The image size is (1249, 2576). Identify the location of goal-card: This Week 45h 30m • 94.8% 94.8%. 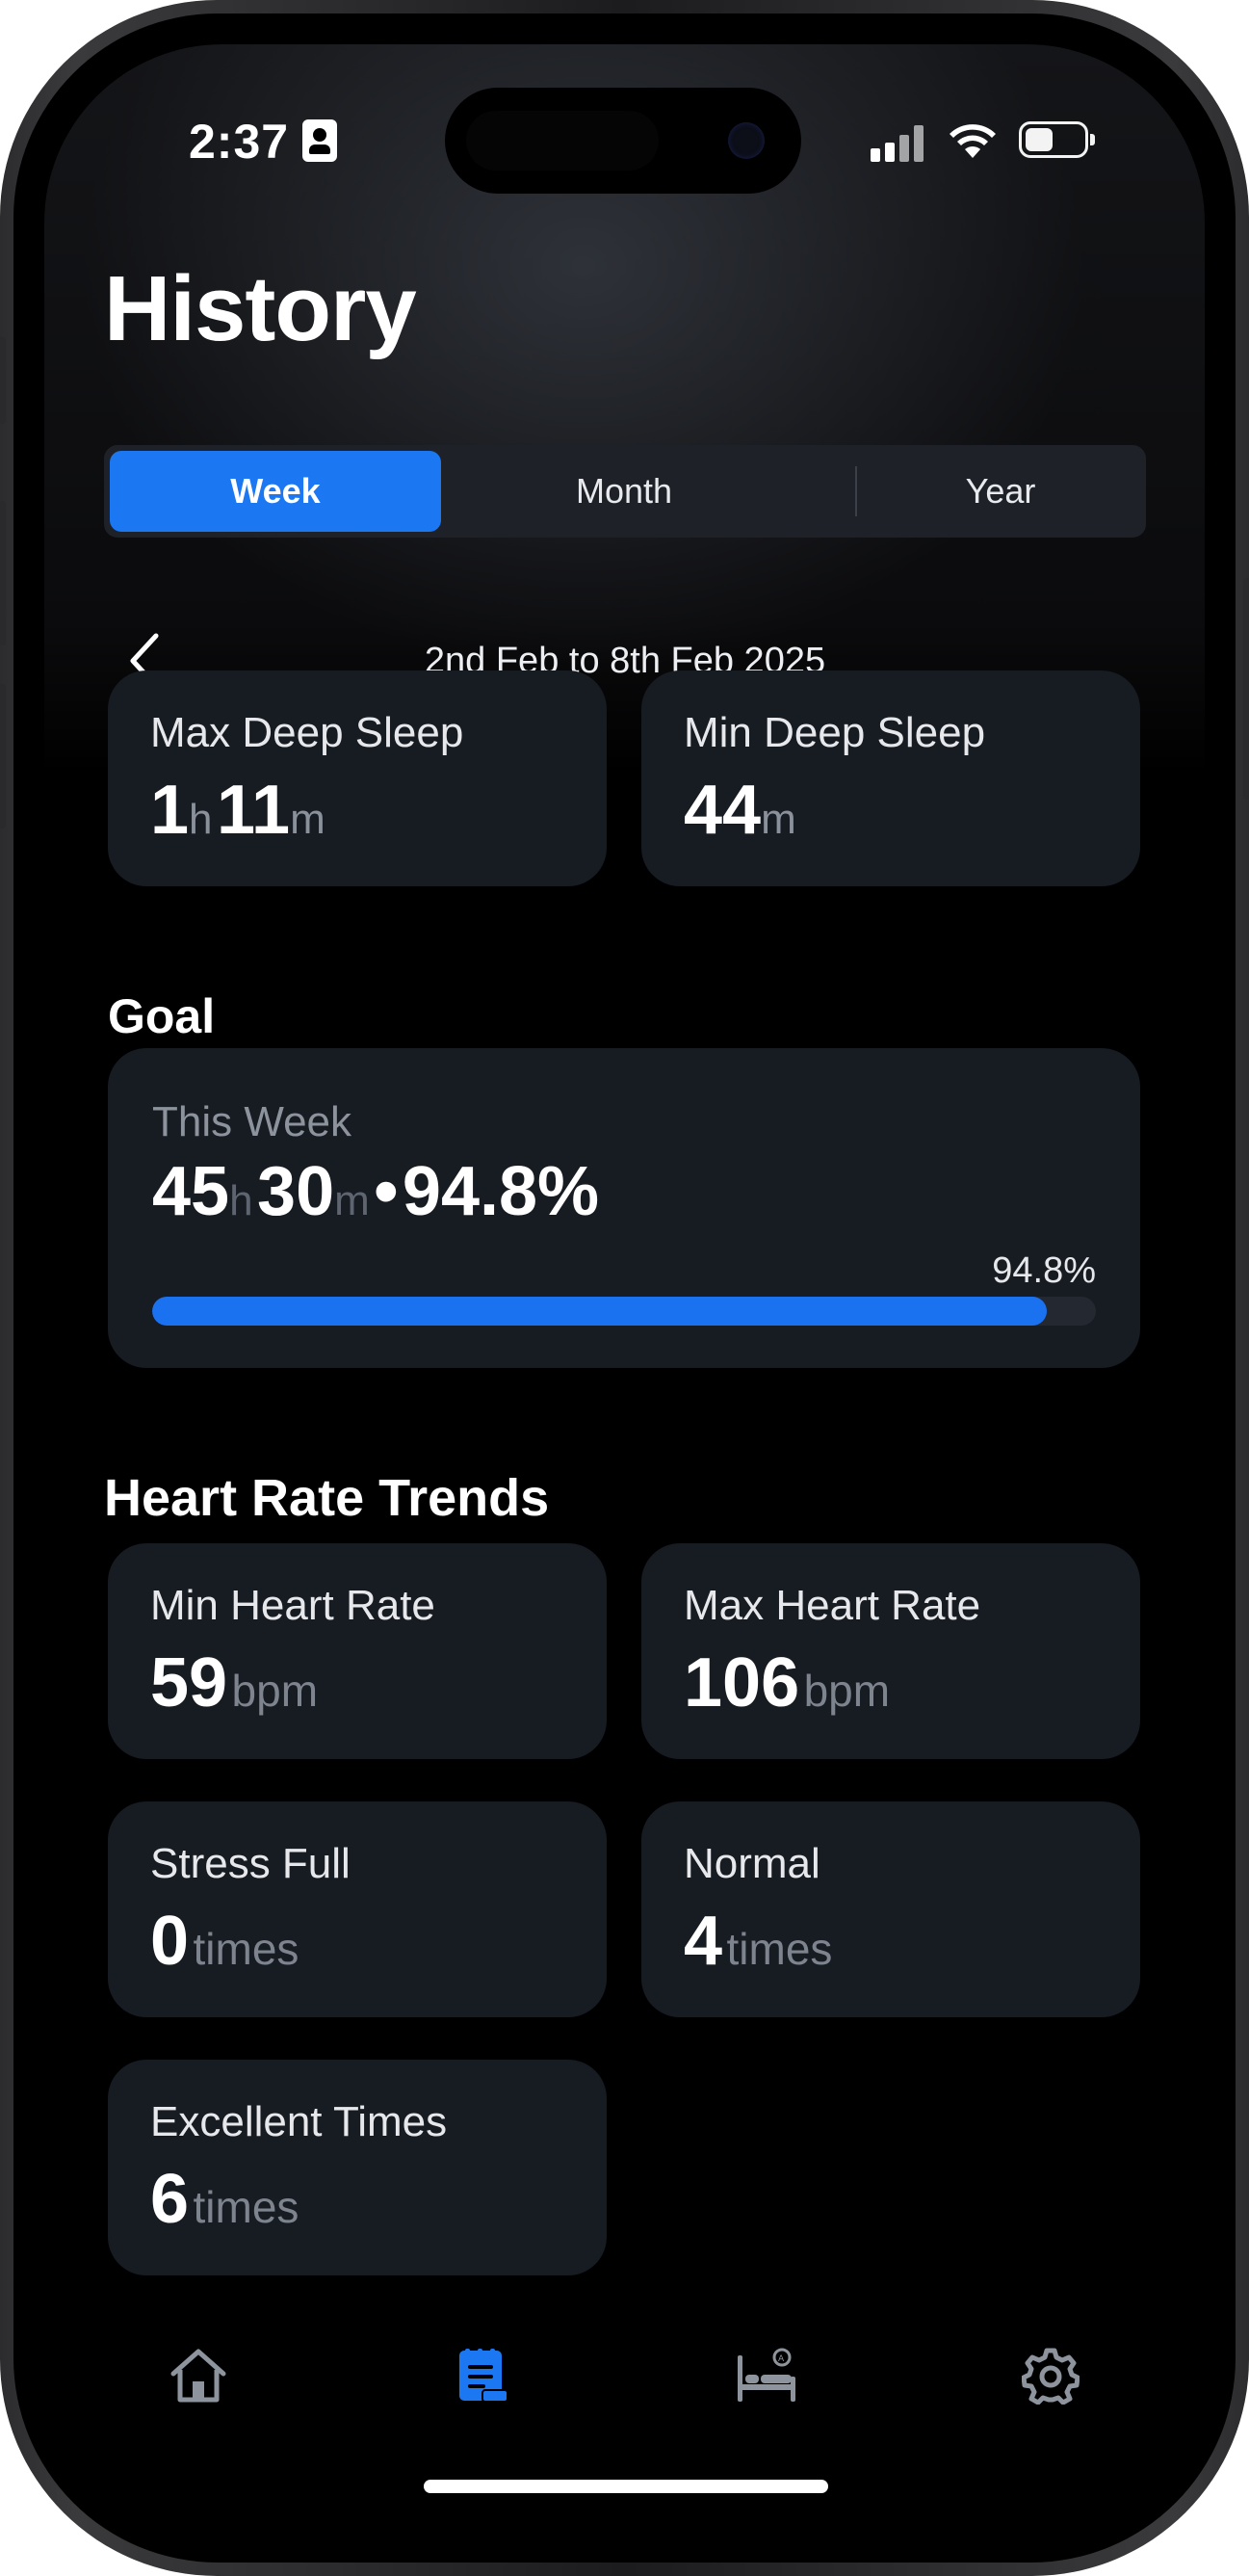
(624, 1208).